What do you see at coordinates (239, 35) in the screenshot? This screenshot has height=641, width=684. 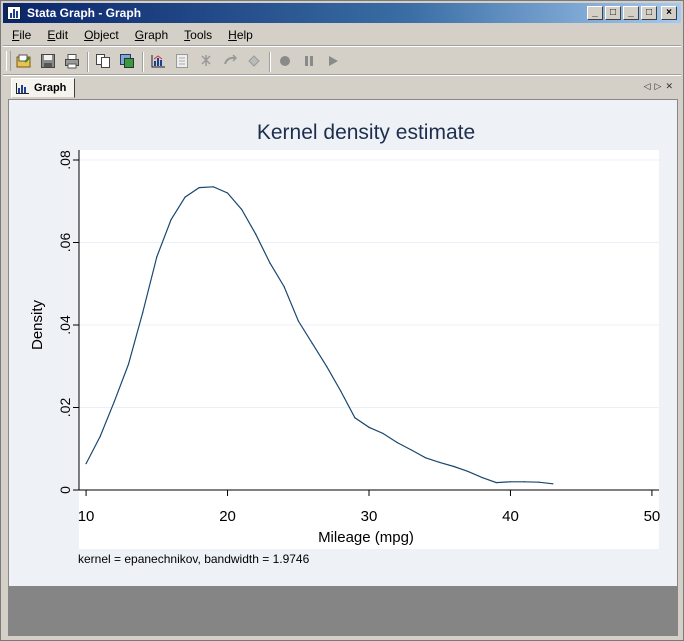 I see `menu-help: Help` at bounding box center [239, 35].